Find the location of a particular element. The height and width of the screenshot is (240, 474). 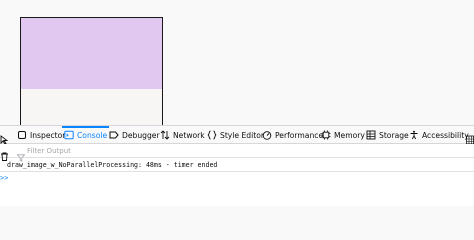

tab-label: Debugger is located at coordinates (141, 135).